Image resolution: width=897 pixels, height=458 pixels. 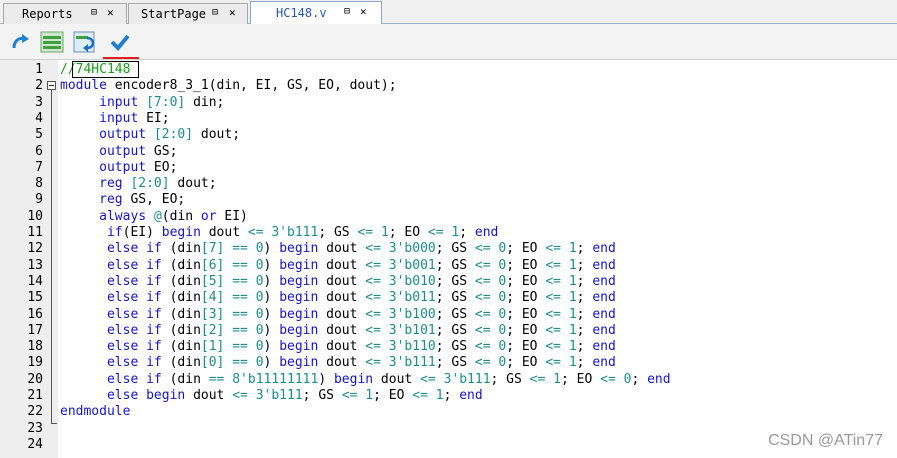 What do you see at coordinates (47, 14) in the screenshot?
I see `tab-label: Reports` at bounding box center [47, 14].